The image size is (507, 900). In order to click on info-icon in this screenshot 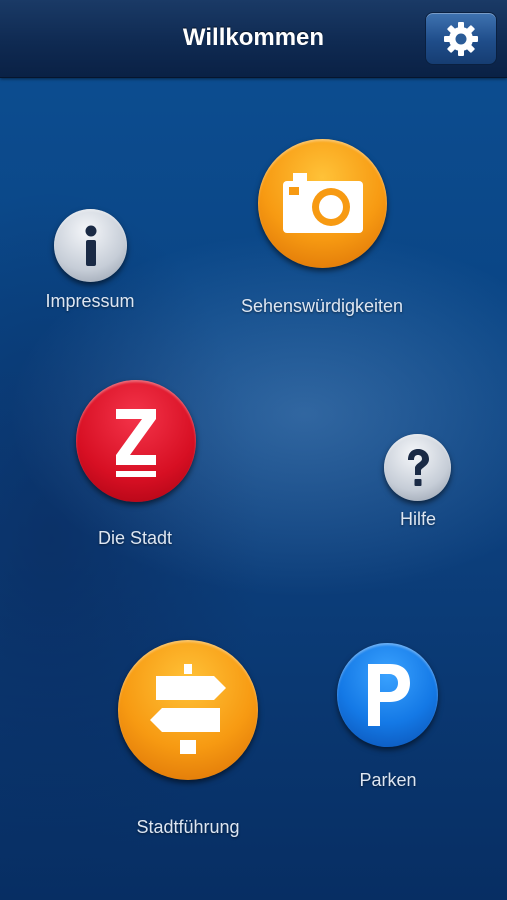, I will do `click(90, 245)`.